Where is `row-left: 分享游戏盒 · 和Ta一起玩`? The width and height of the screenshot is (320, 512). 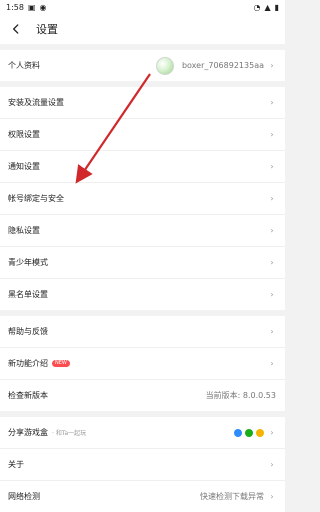 row-left: 分享游戏盒 · 和Ta一起玩 is located at coordinates (47, 432).